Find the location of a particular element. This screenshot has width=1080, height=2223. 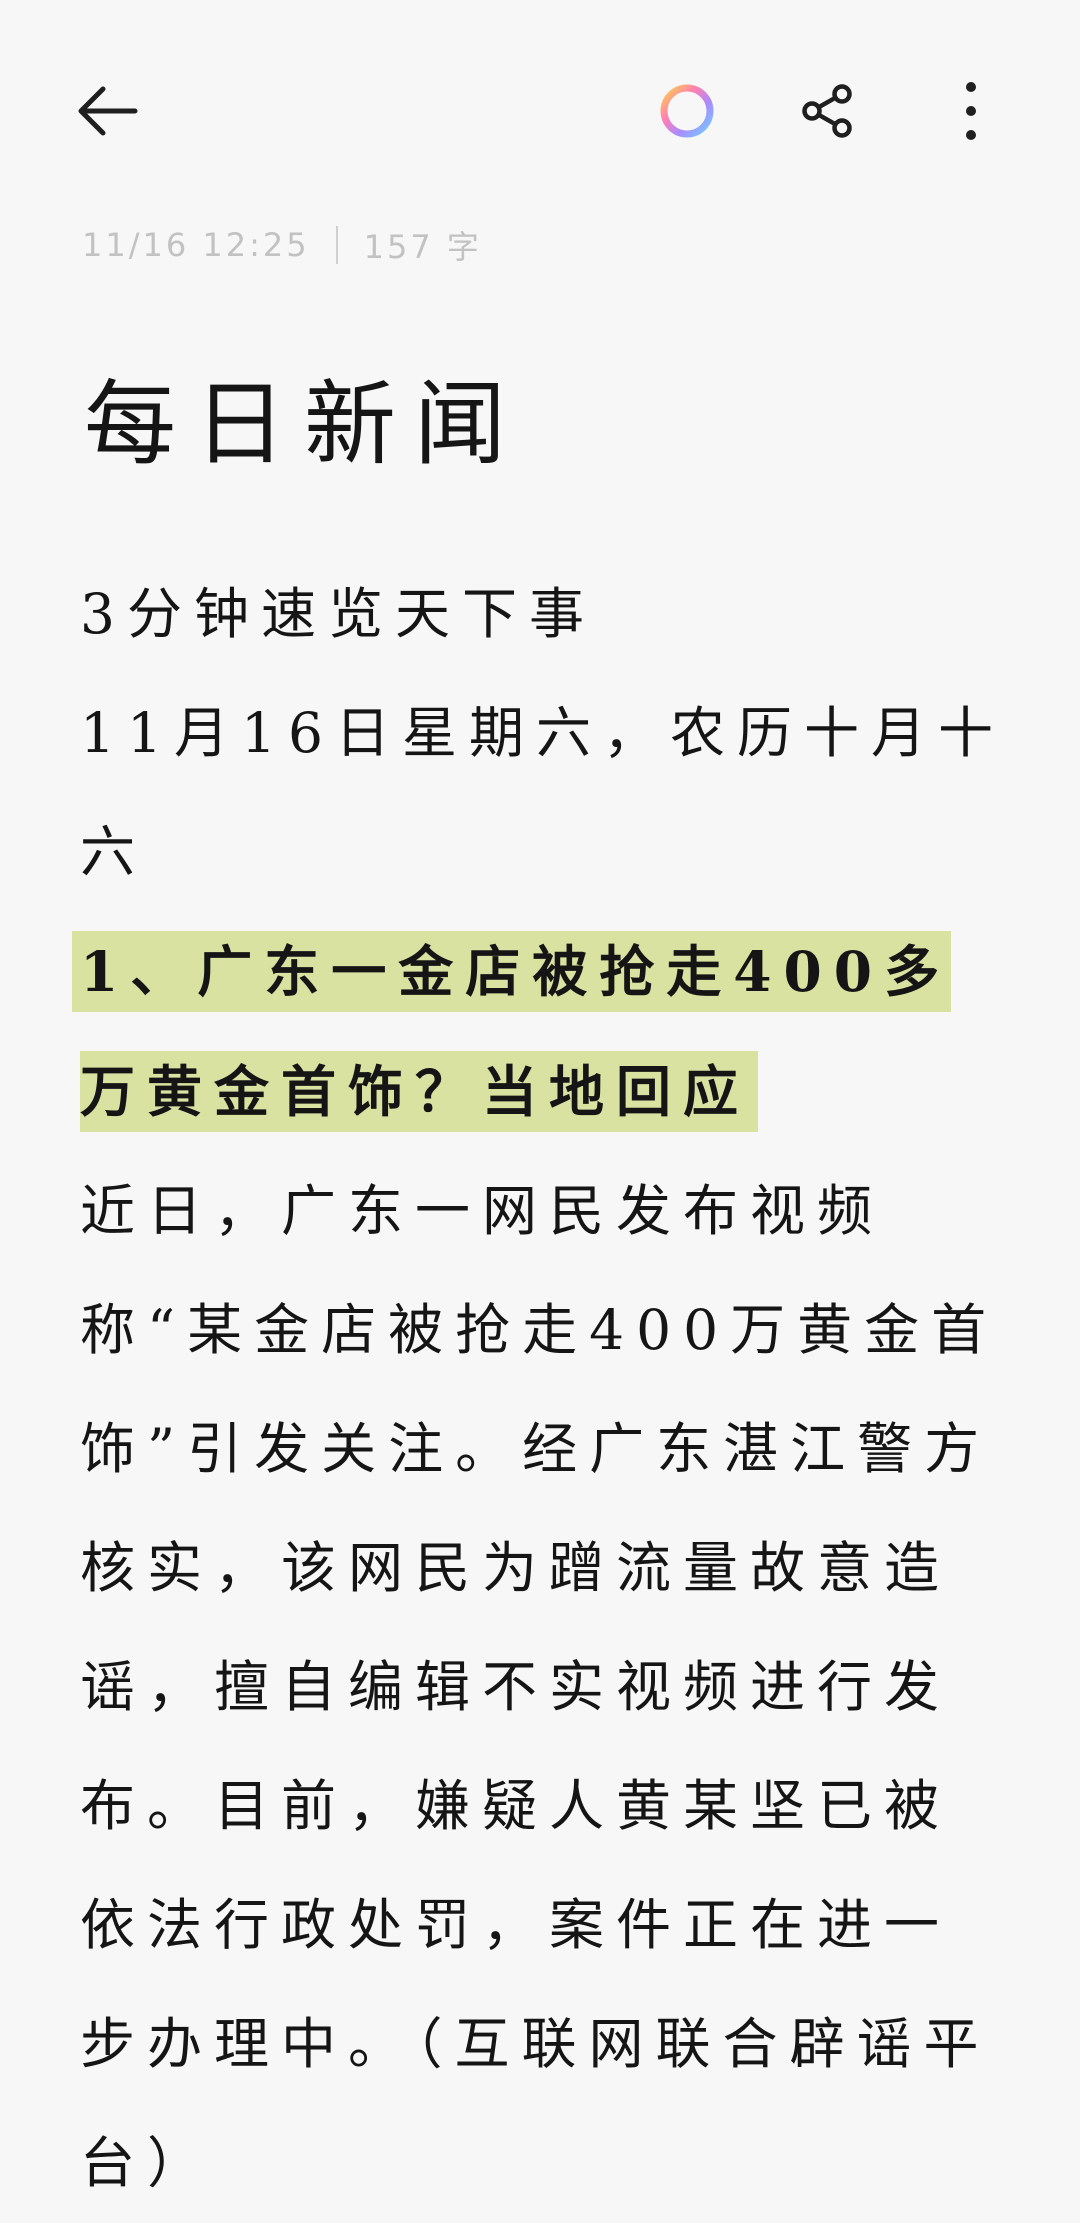

note-subtitle: 3分钟速览天下事 is located at coordinates (547, 614).